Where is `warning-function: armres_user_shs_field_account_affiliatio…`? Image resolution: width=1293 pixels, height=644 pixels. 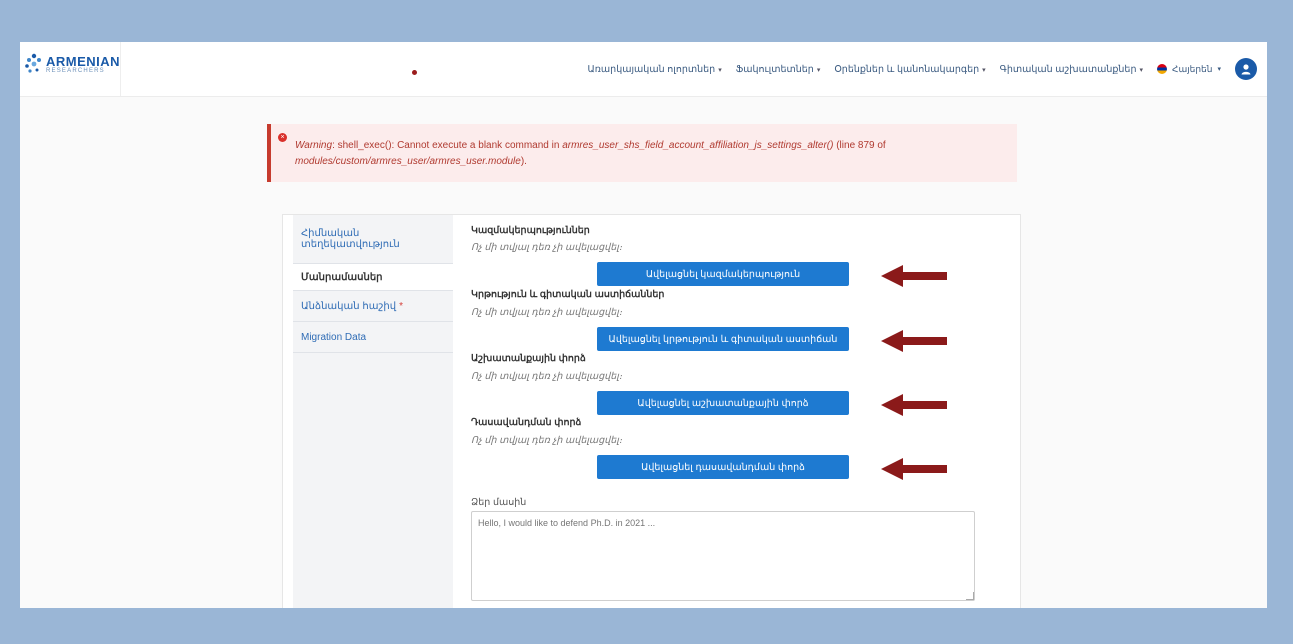
warning-function: armres_user_shs_field_account_affiliatio… is located at coordinates (698, 145).